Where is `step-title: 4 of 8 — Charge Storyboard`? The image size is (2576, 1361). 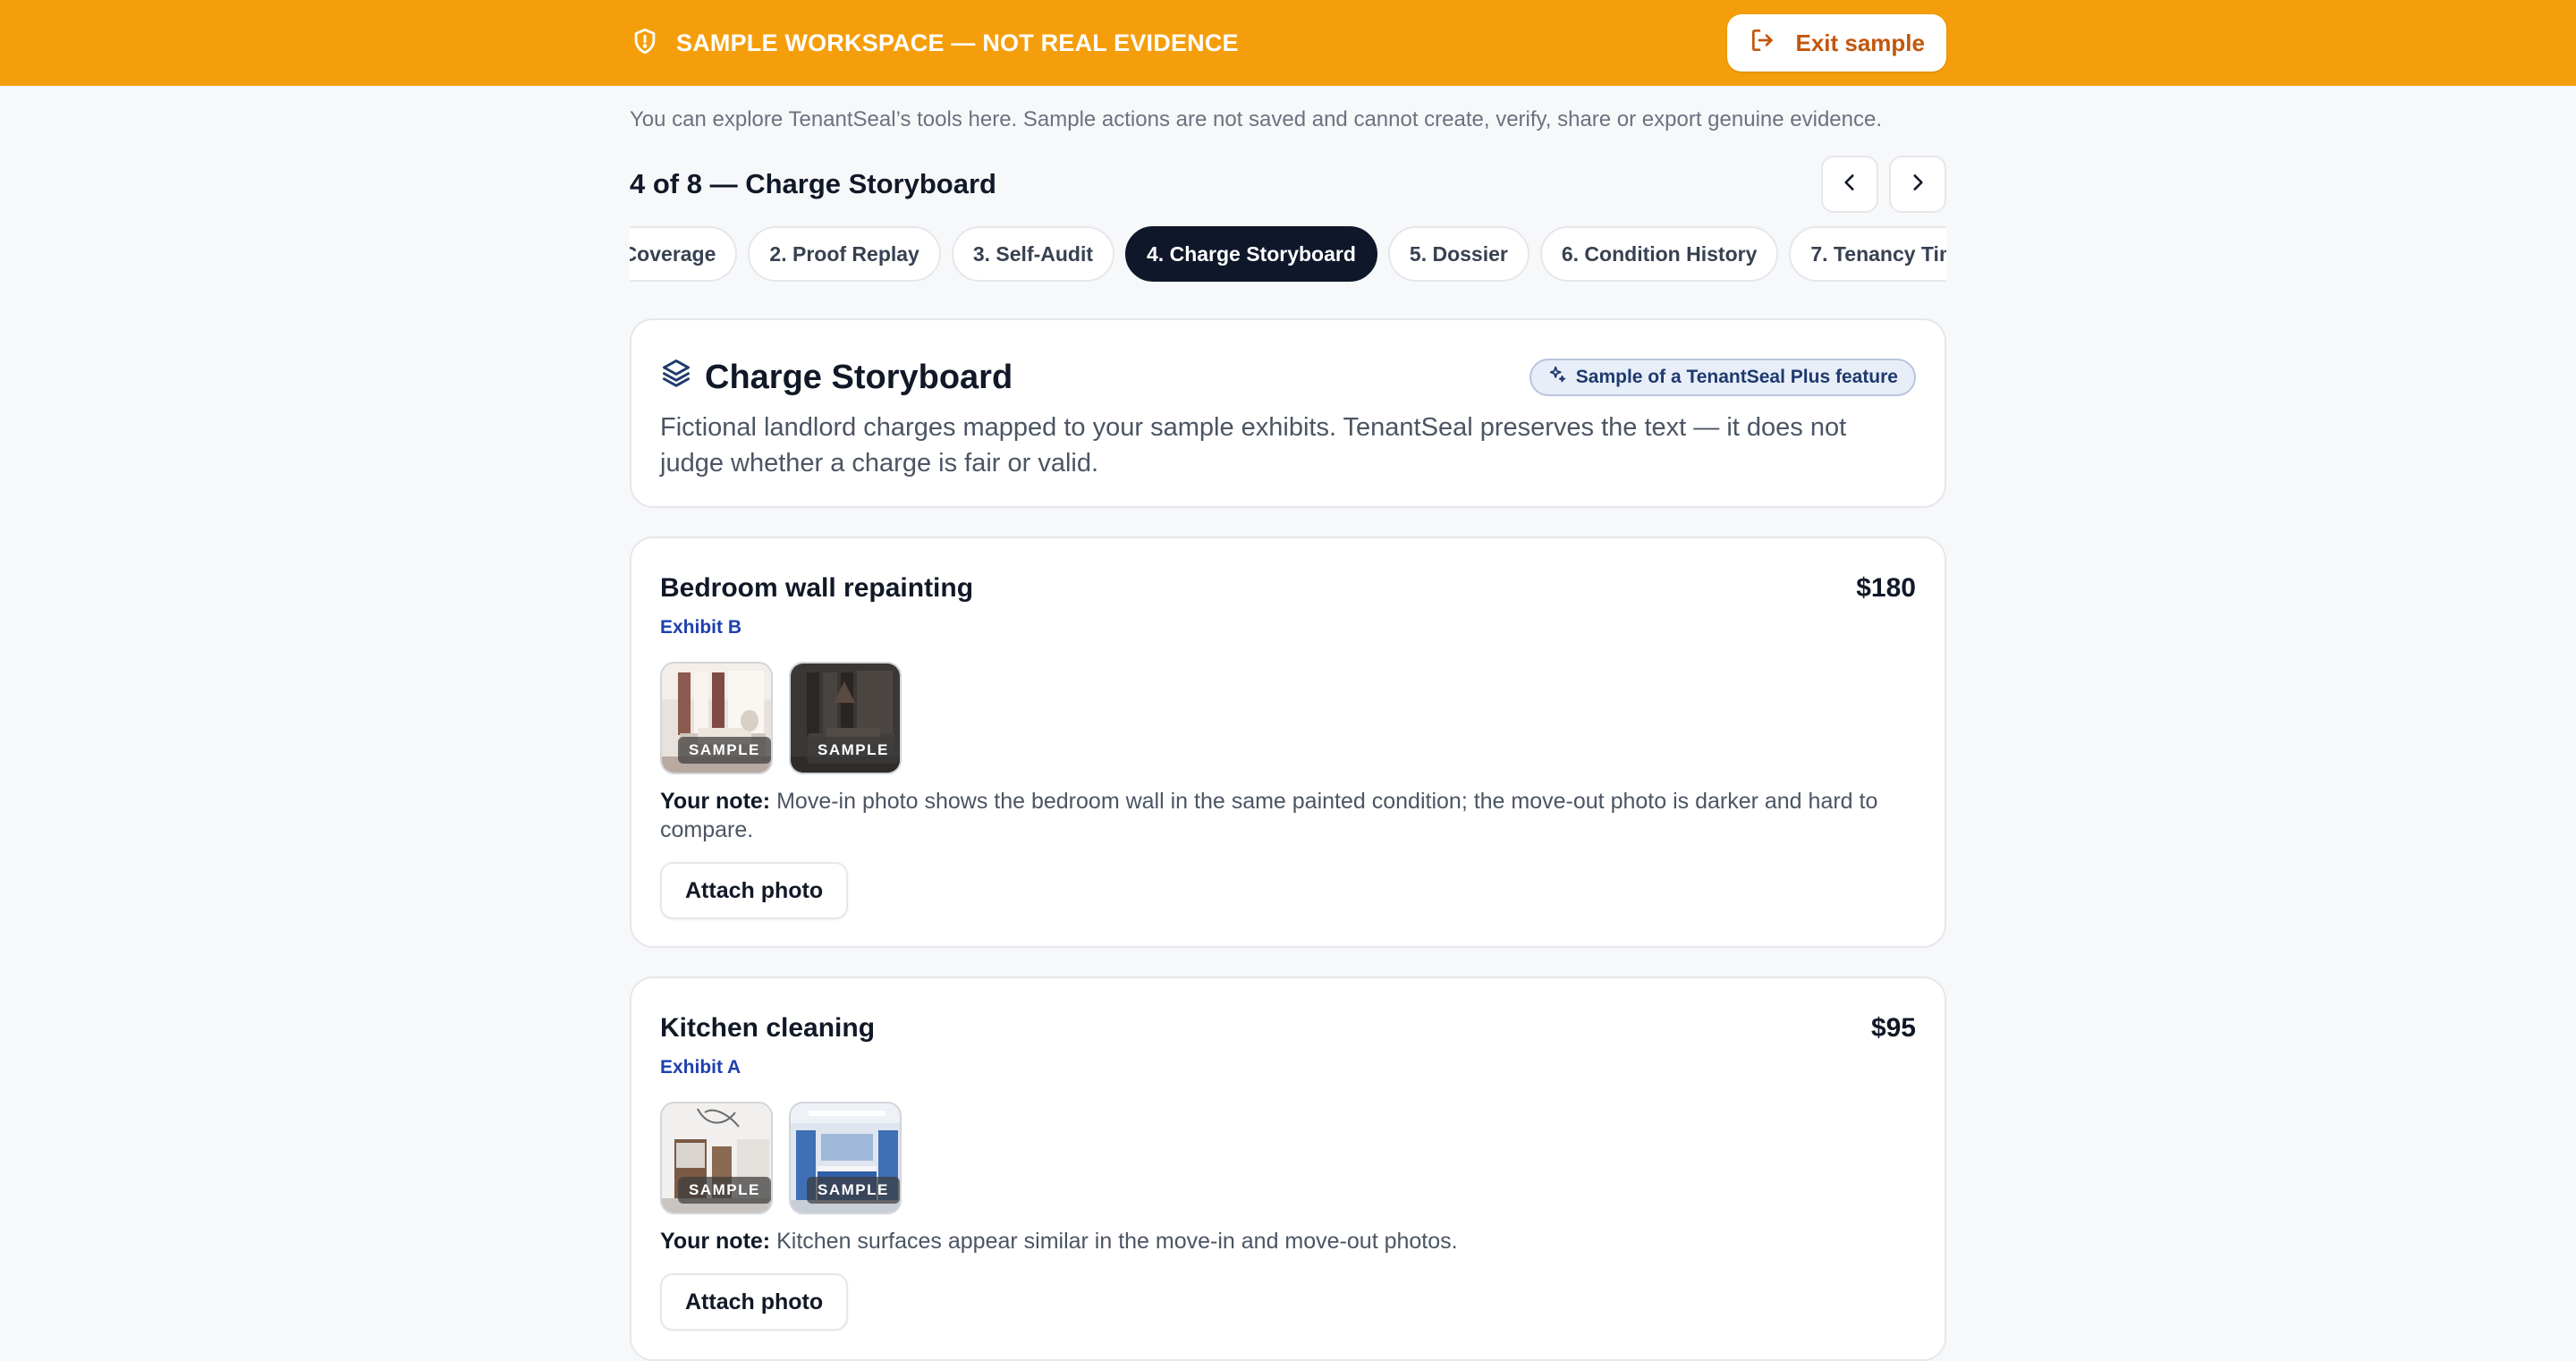 step-title: 4 of 8 — Charge Storyboard is located at coordinates (813, 183).